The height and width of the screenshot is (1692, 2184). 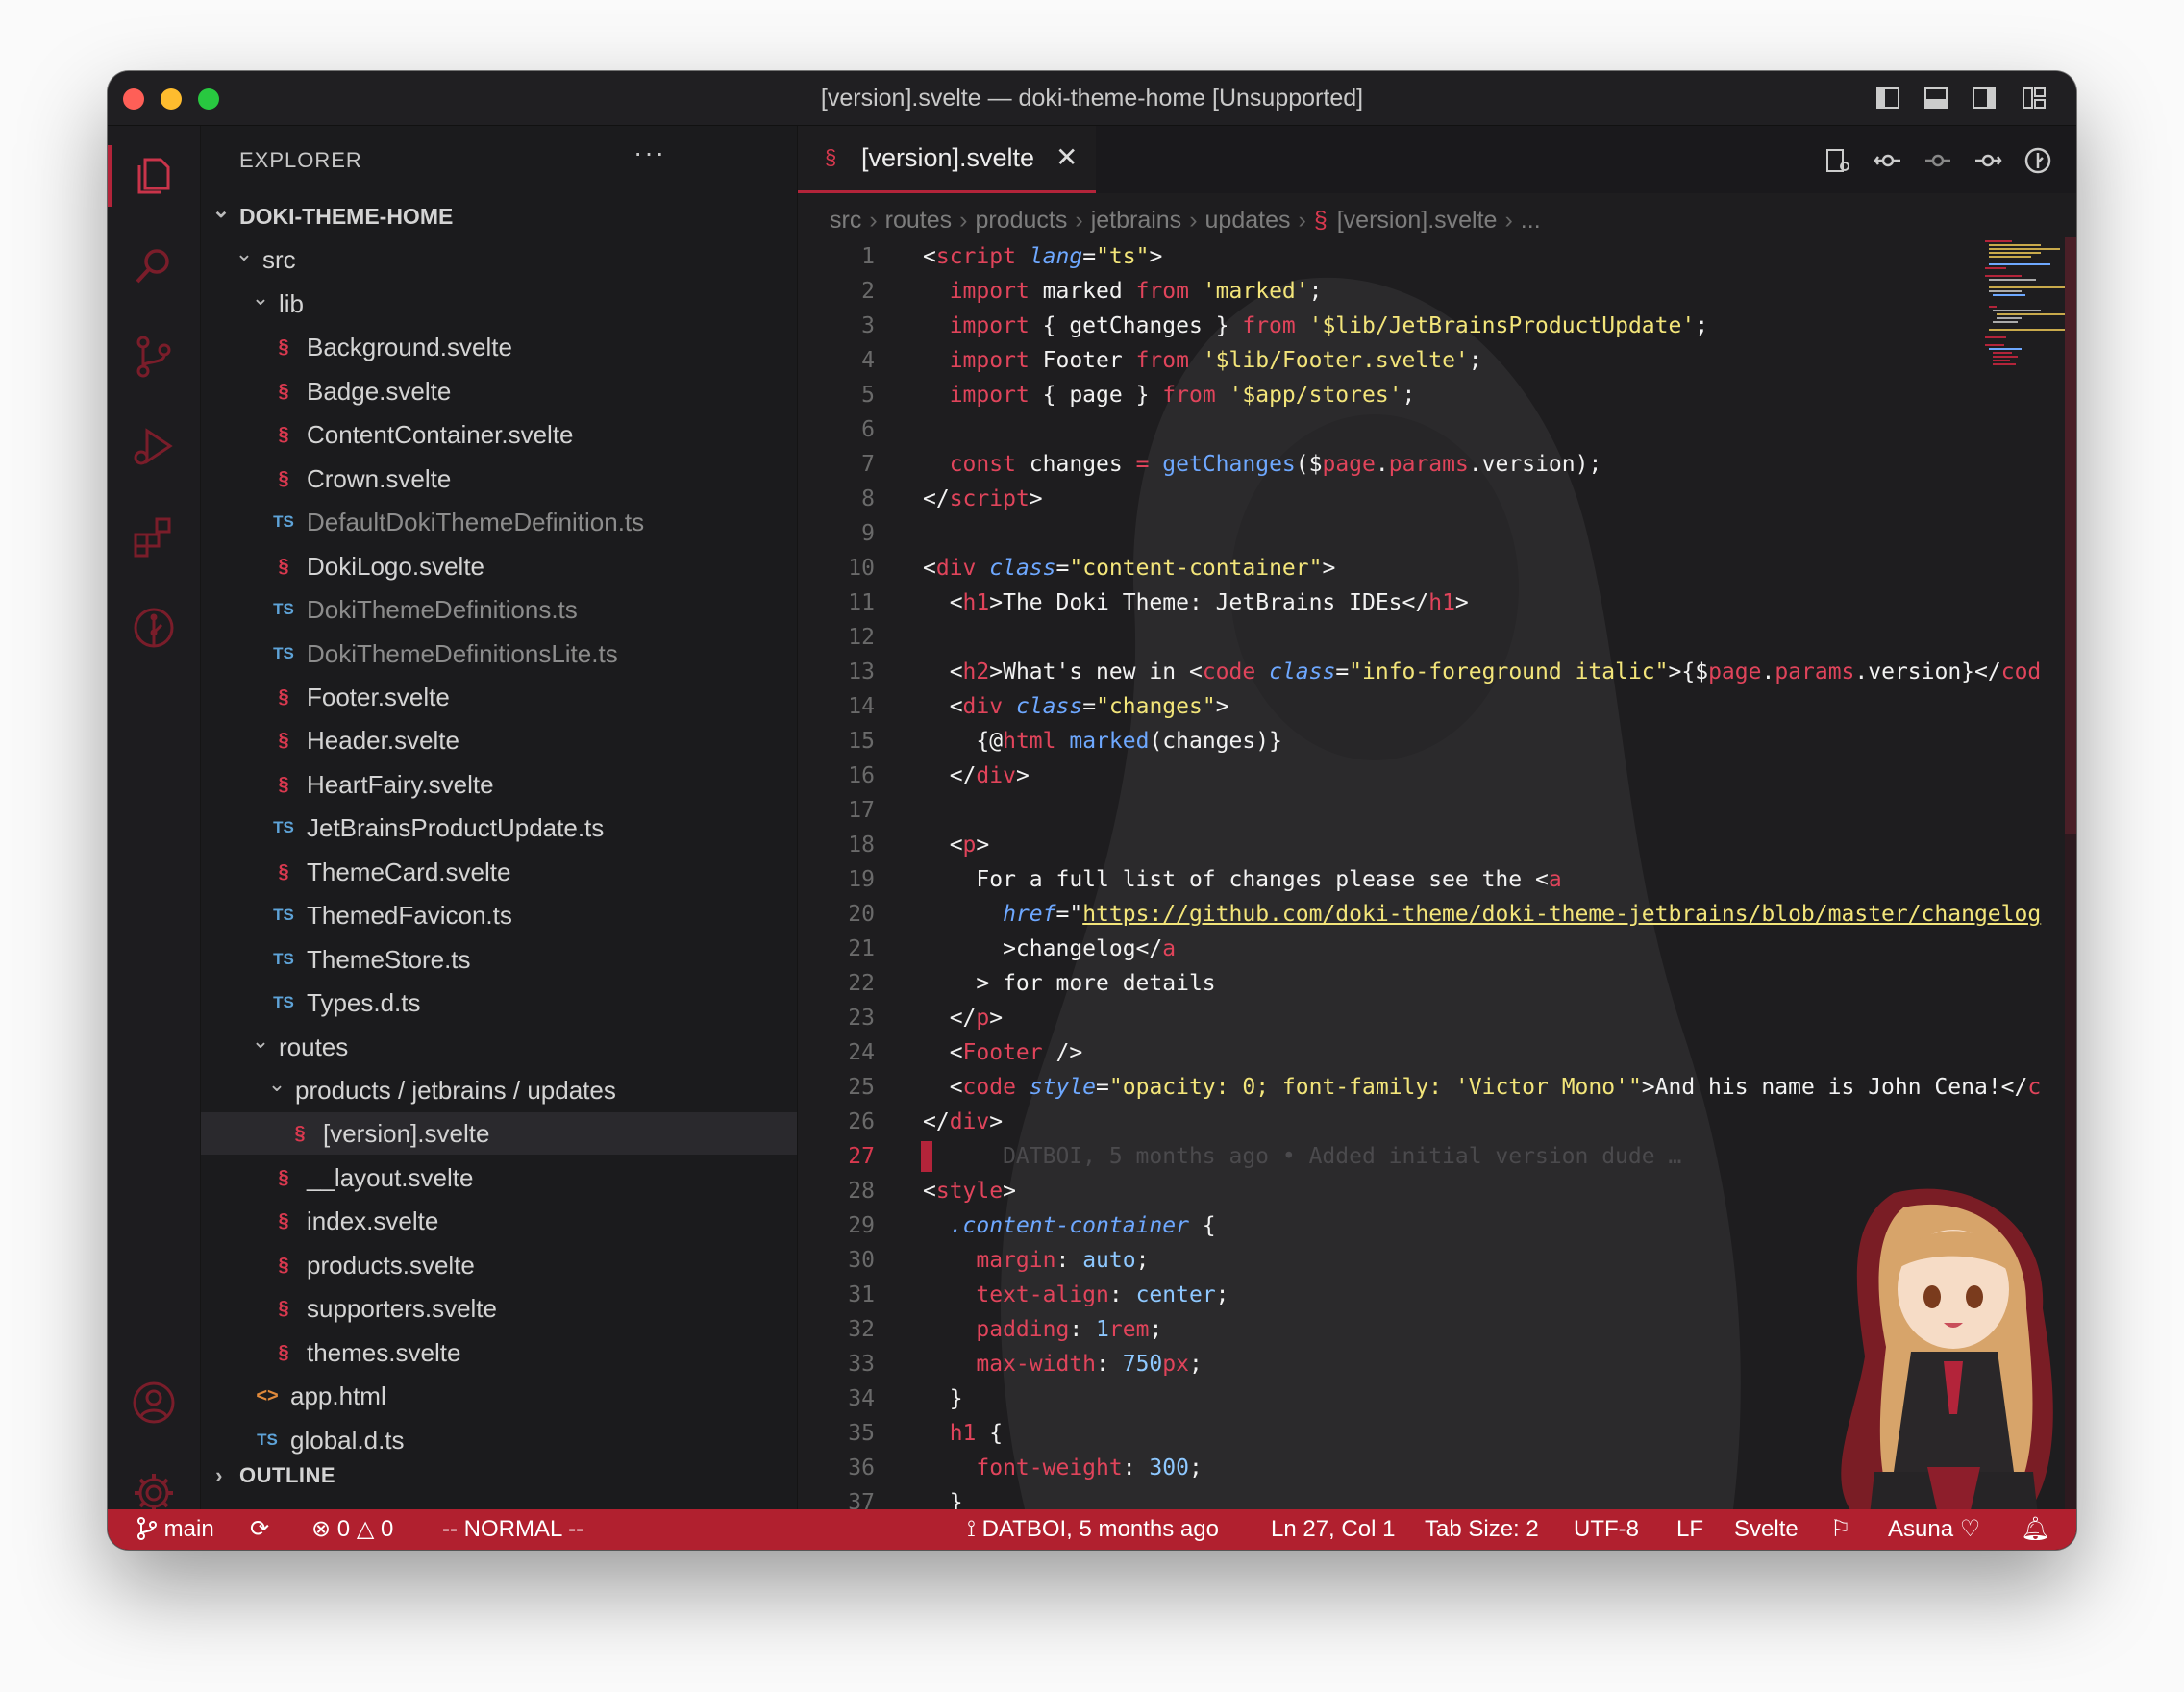 What do you see at coordinates (1394, 741) in the screenshot?
I see `code-line: 15 {@html marked(changes)}` at bounding box center [1394, 741].